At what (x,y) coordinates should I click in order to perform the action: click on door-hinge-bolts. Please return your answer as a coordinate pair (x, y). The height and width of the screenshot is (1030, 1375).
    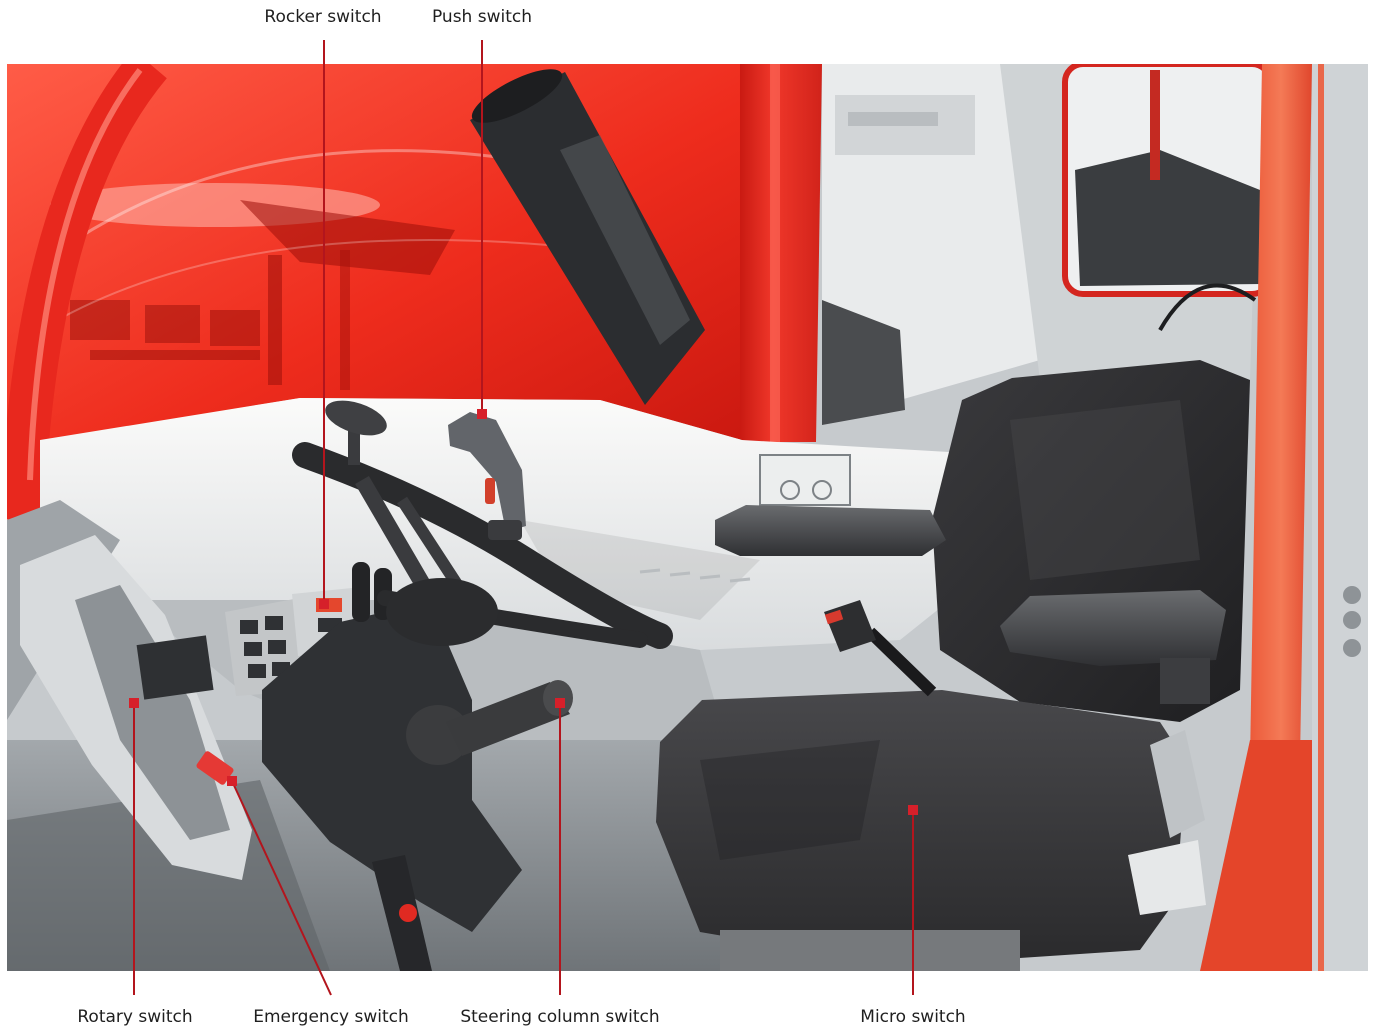
    Looking at the image, I should click on (1352, 621).